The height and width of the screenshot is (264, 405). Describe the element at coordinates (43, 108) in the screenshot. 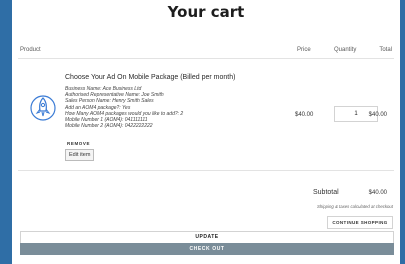

I see `rocket-icon` at that location.